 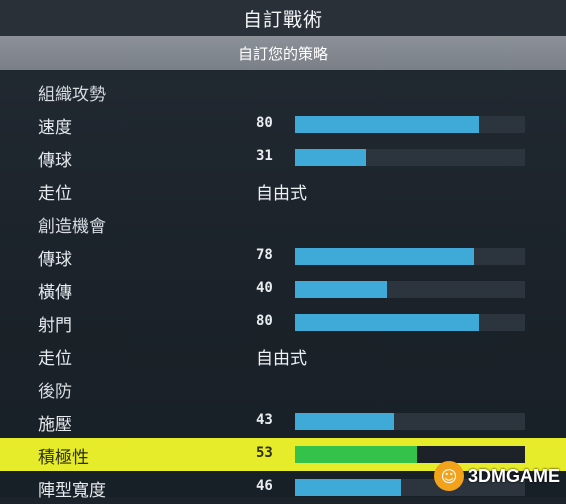 I want to click on section-header: 後防, so click(x=283, y=388).